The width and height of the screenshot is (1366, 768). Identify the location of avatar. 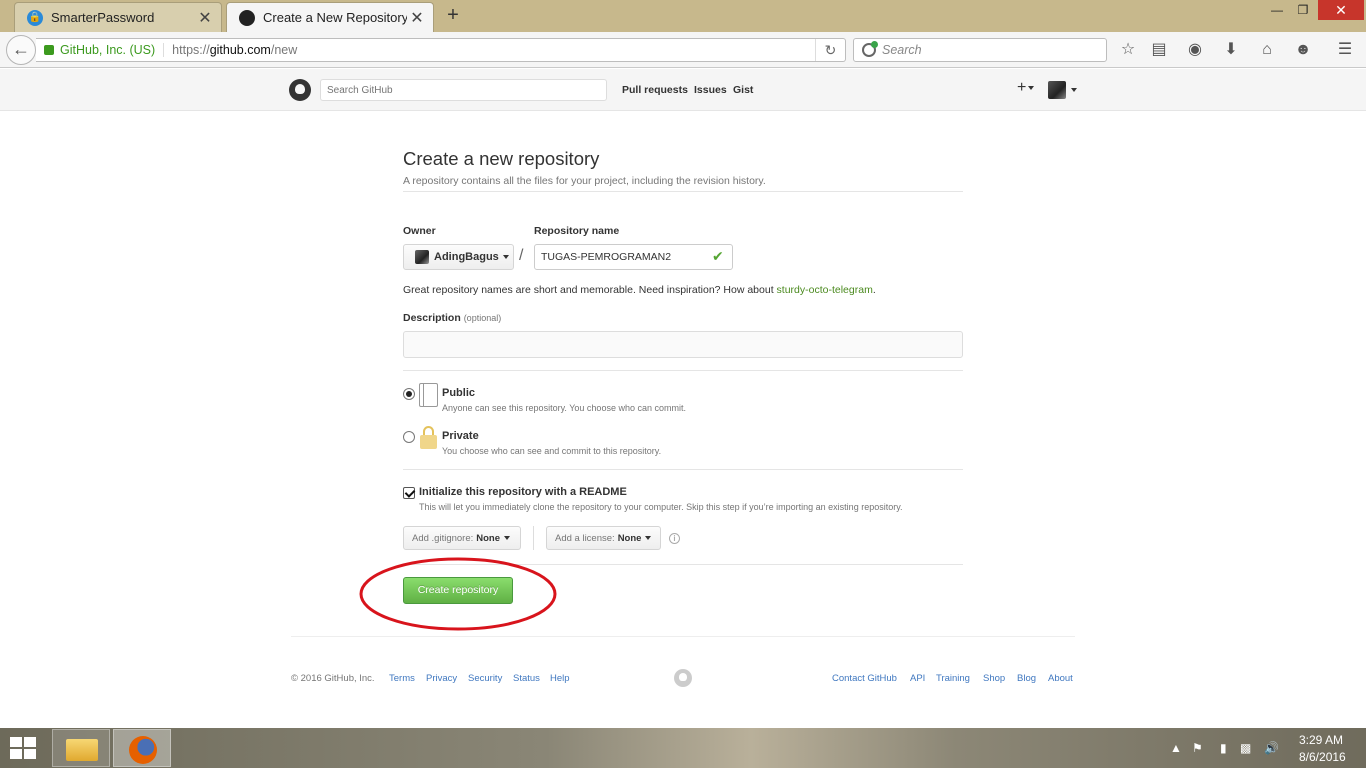
(1057, 90).